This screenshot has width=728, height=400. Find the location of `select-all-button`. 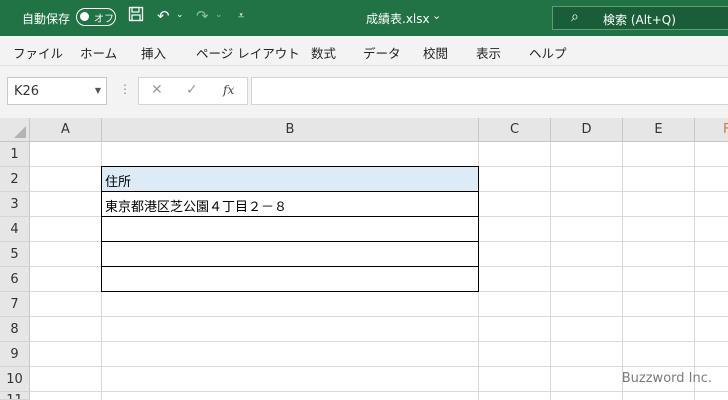

select-all-button is located at coordinates (15, 130).